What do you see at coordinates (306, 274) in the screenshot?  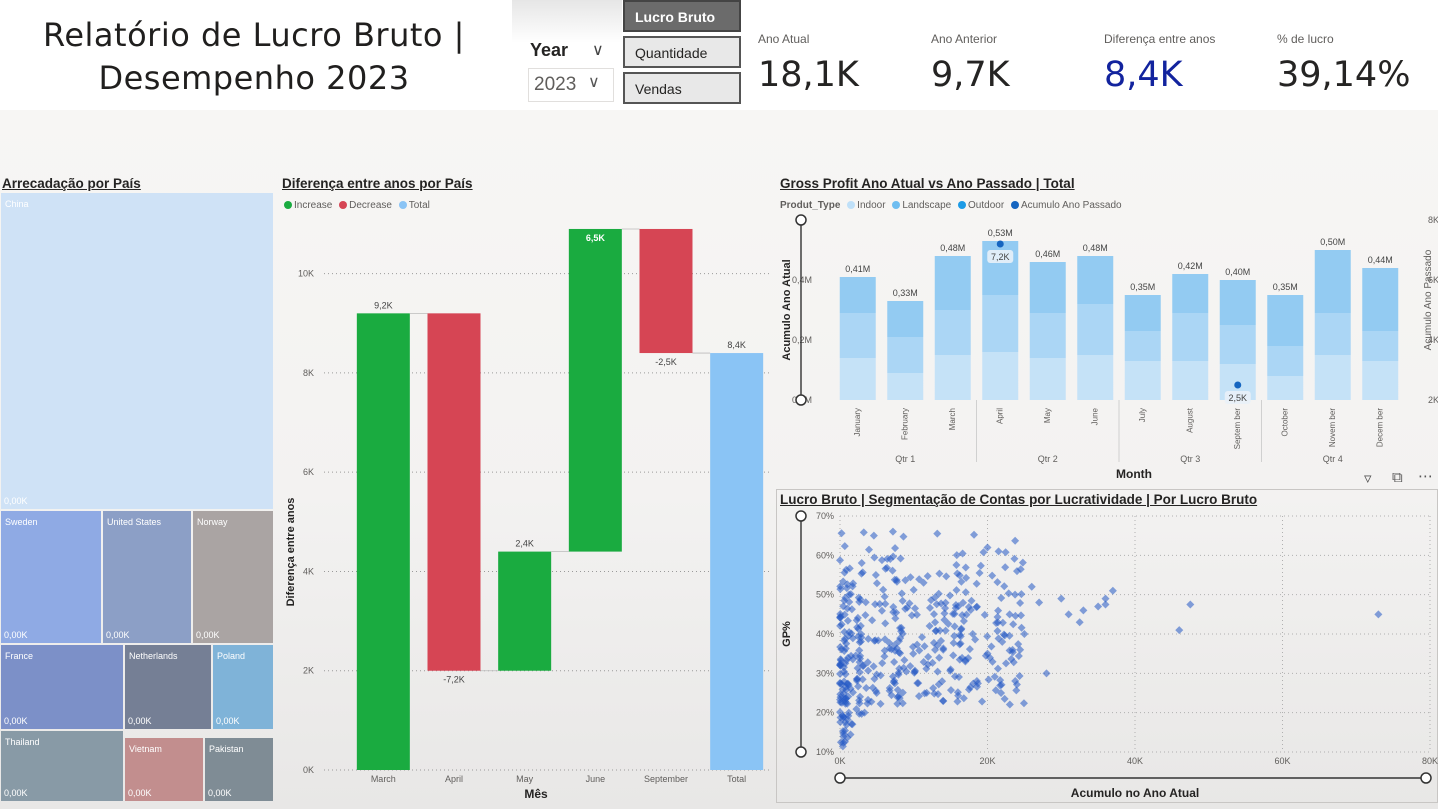 I see `waterfall-ytick: 10K` at bounding box center [306, 274].